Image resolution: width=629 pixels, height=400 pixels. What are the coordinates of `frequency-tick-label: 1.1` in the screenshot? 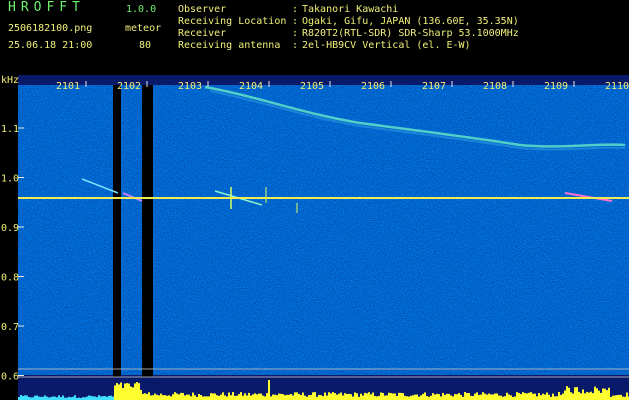 It's located at (10, 129).